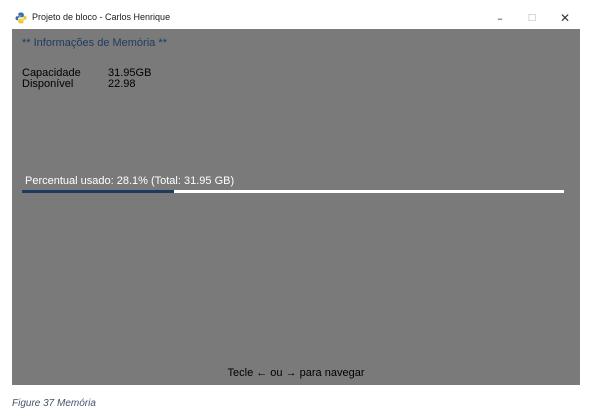 This screenshot has width=592, height=418. What do you see at coordinates (54, 403) in the screenshot?
I see `figure-caption: Figure 37 Memória` at bounding box center [54, 403].